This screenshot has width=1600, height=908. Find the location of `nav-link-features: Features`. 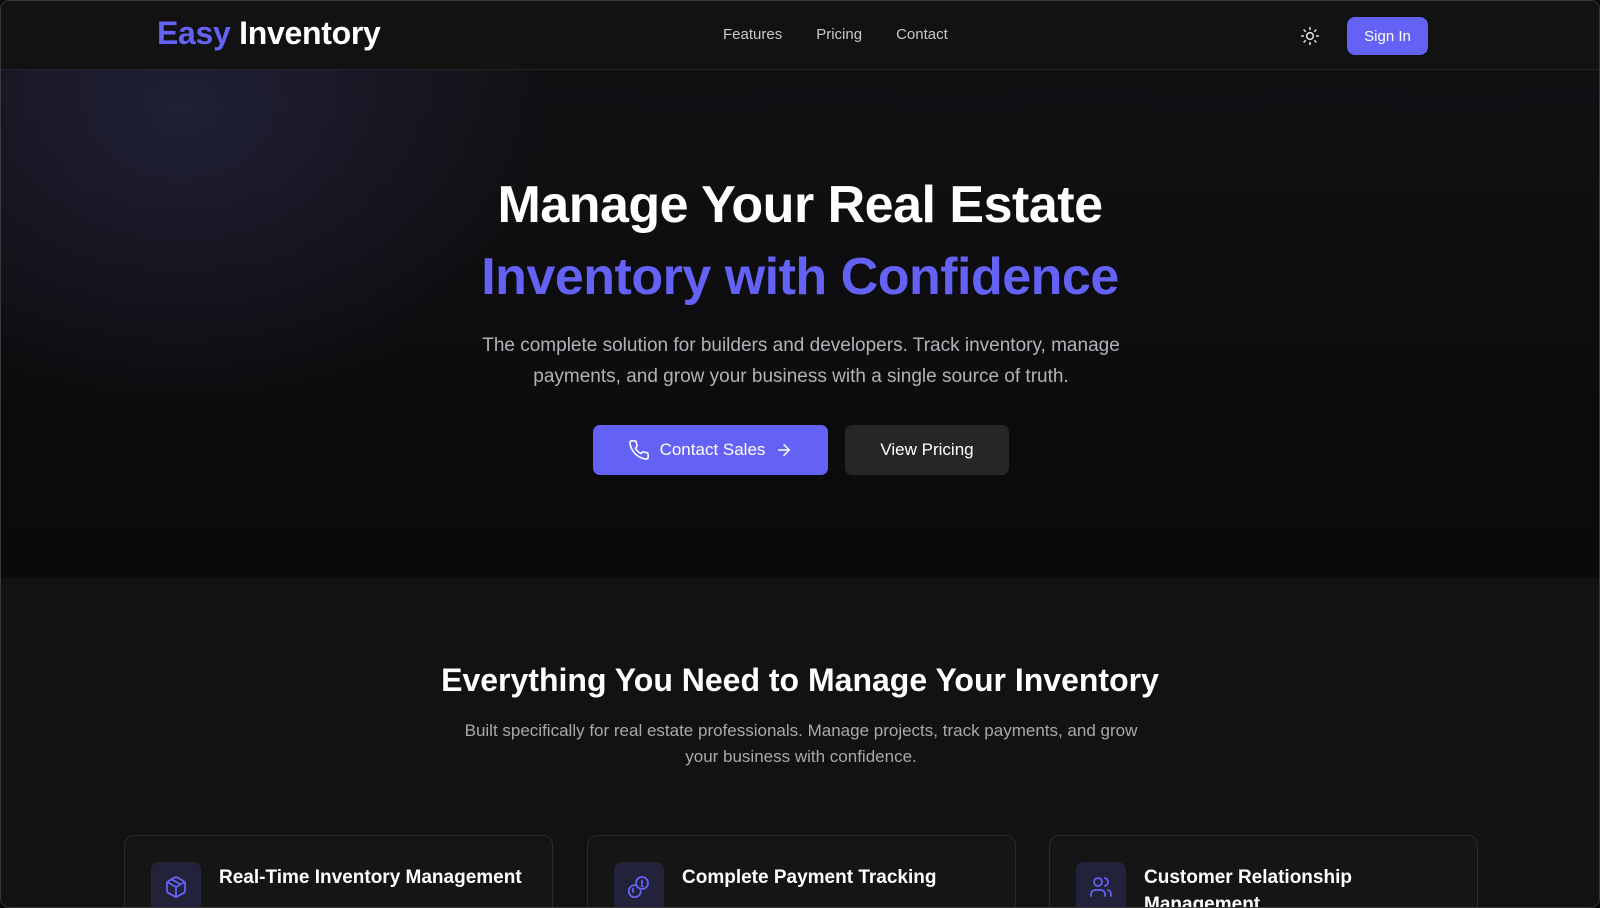

nav-link-features: Features is located at coordinates (752, 34).